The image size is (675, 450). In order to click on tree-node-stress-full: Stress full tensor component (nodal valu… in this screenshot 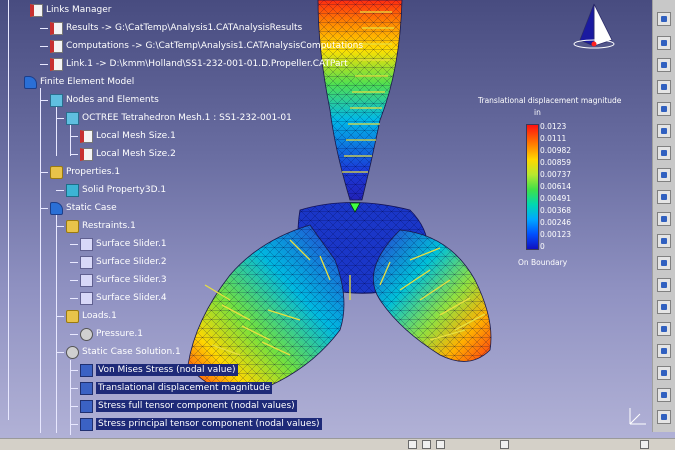, I will do `click(183, 406)`.